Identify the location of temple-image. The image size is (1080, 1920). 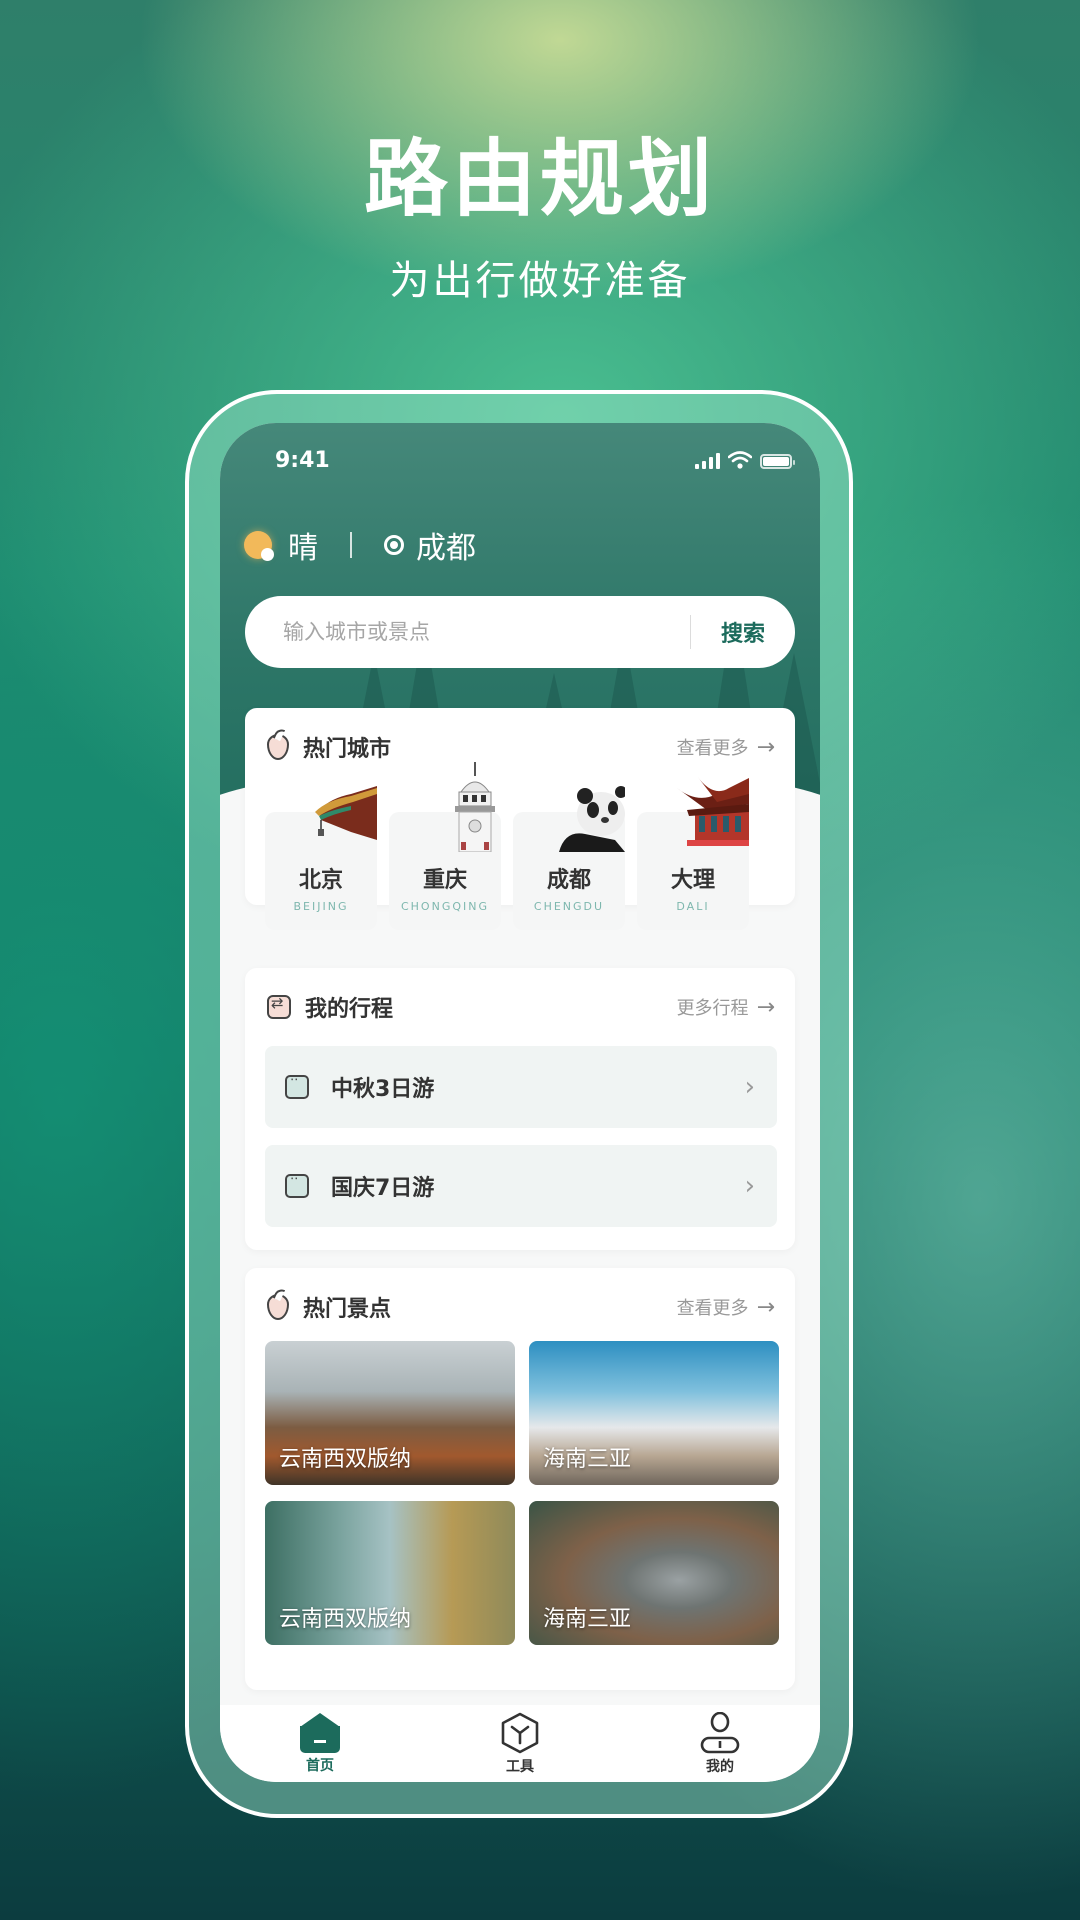
(713, 811).